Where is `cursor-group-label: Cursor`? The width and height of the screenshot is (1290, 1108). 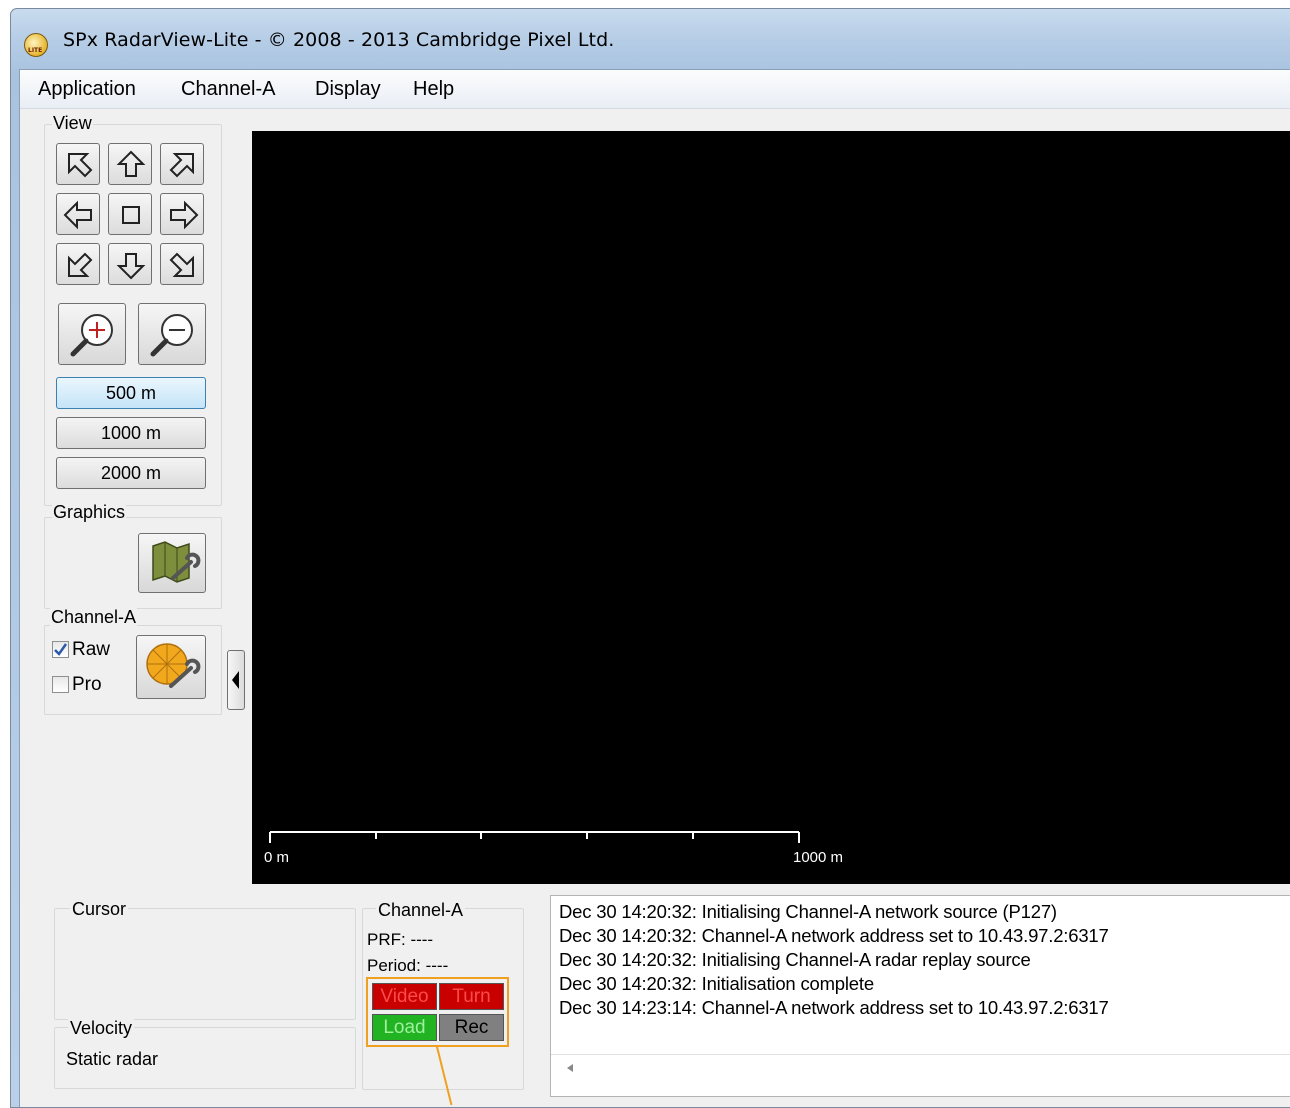 cursor-group-label: Cursor is located at coordinates (99, 909).